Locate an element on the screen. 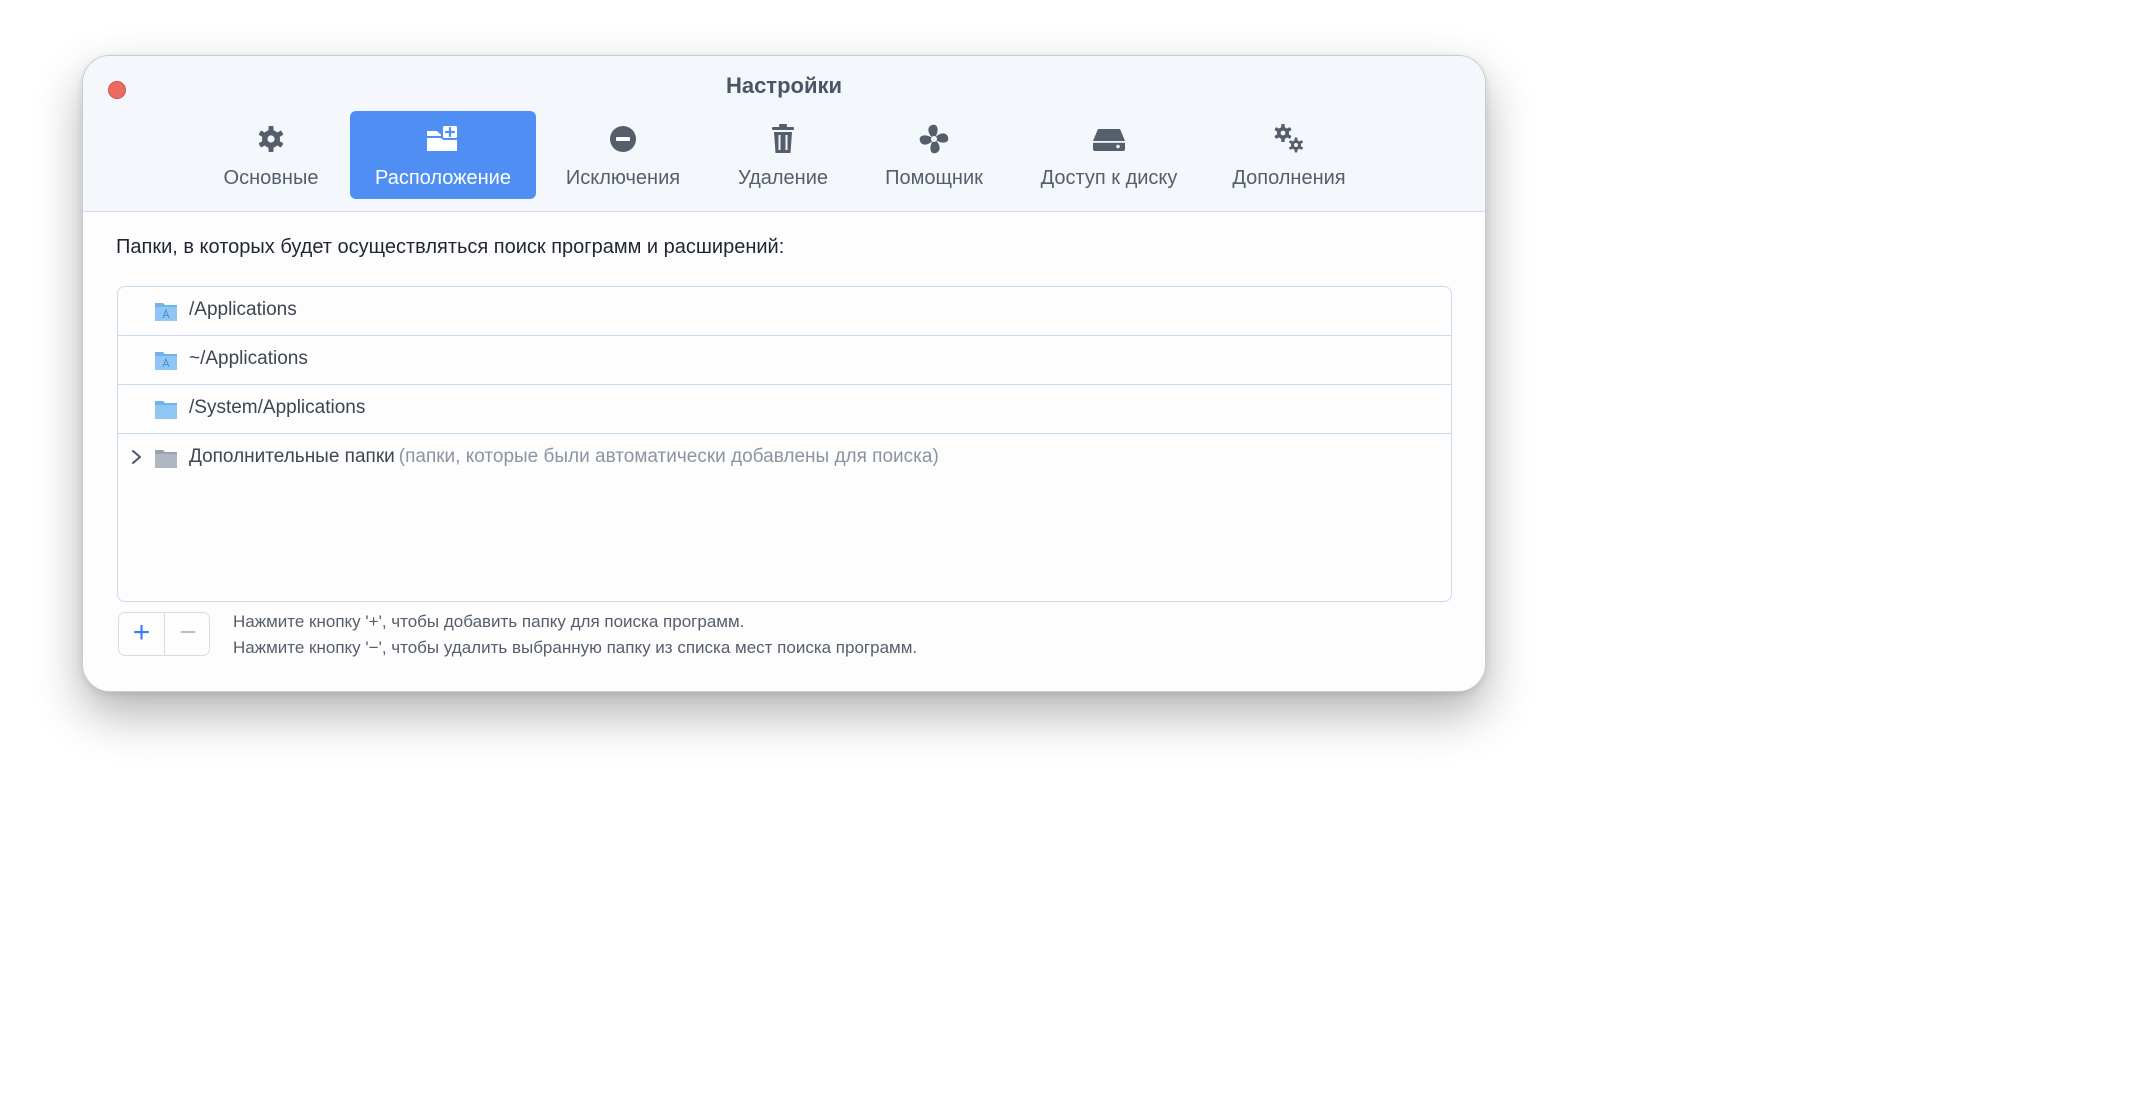  list-item: /Applications is located at coordinates (784, 311).